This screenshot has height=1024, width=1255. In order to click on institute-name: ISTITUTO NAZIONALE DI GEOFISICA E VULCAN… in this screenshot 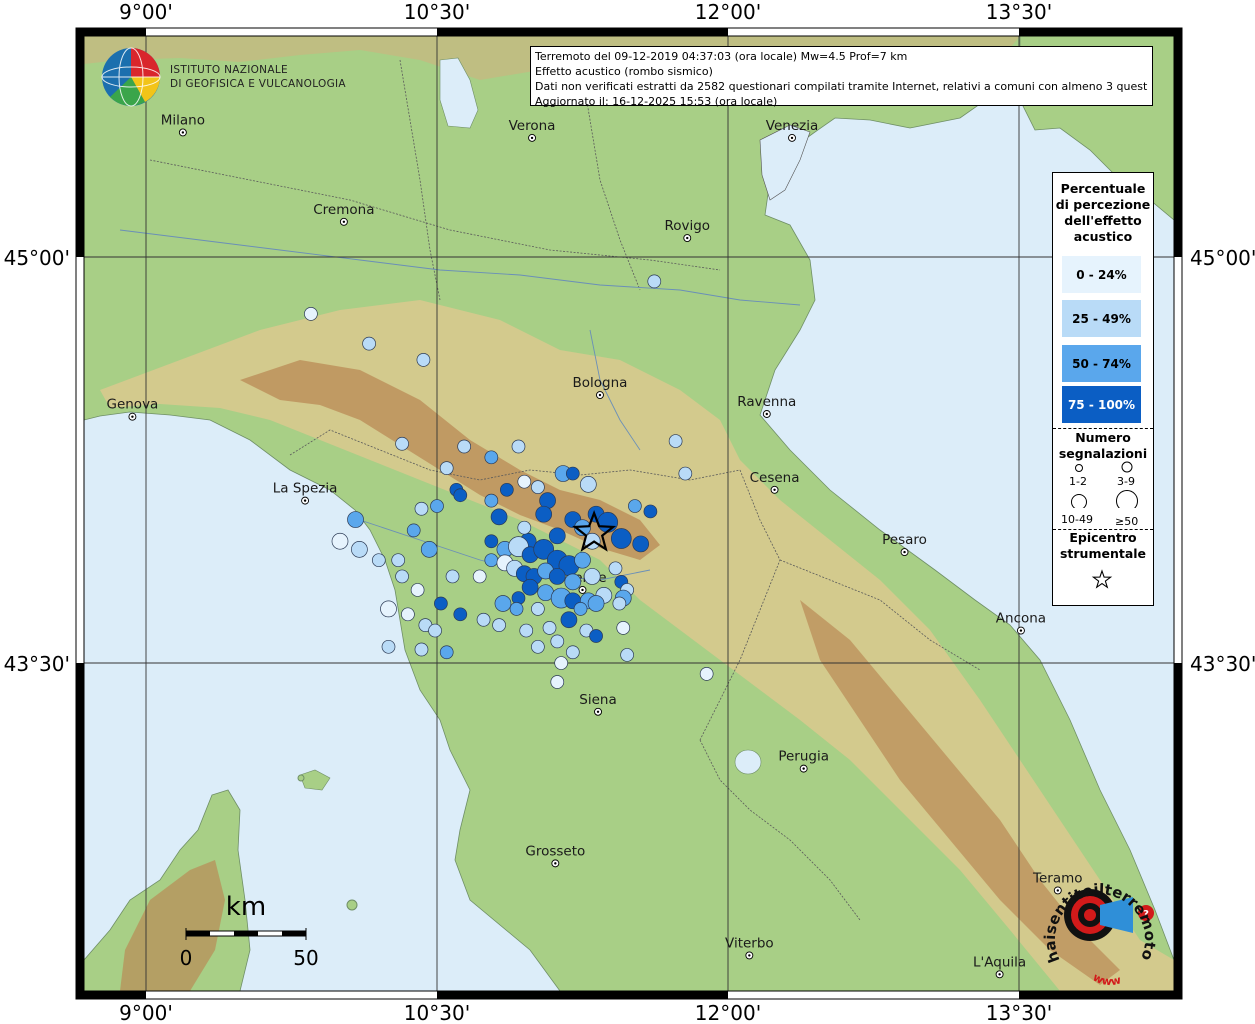, I will do `click(258, 77)`.